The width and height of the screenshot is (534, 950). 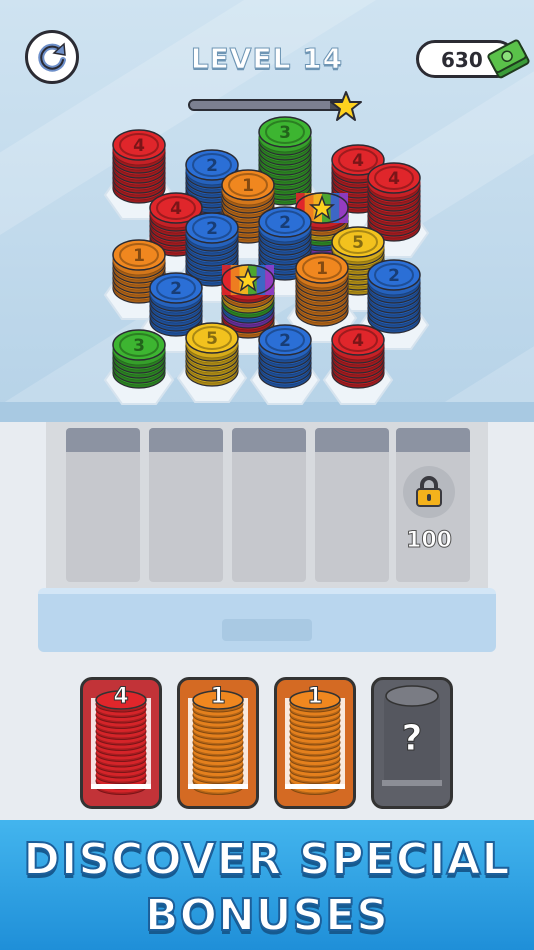 What do you see at coordinates (412, 739) in the screenshot?
I see `spawn-stack-number: ?` at bounding box center [412, 739].